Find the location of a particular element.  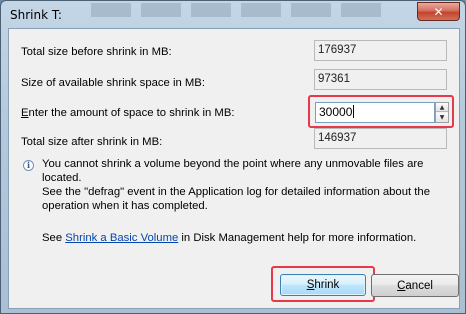

close-button: ✕ is located at coordinates (438, 11).